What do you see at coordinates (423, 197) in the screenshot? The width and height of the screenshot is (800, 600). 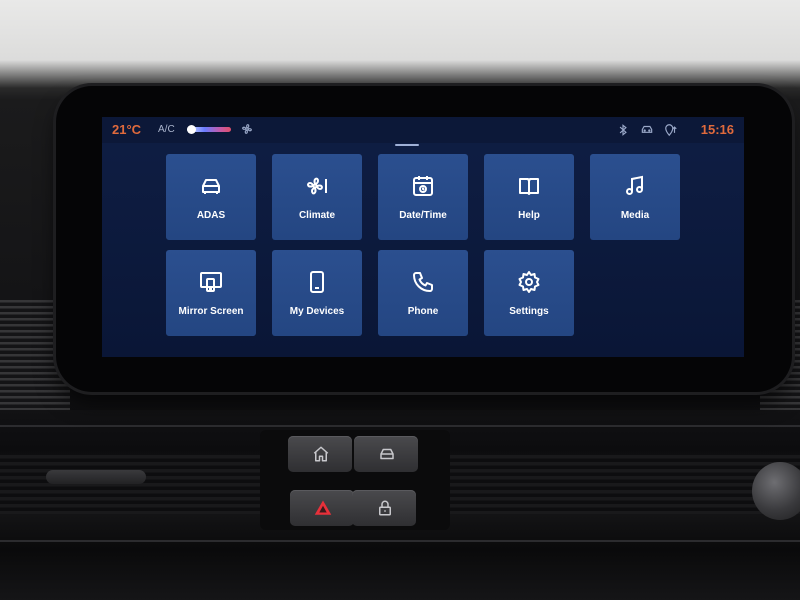 I see `tile-date-time: Date/Time` at bounding box center [423, 197].